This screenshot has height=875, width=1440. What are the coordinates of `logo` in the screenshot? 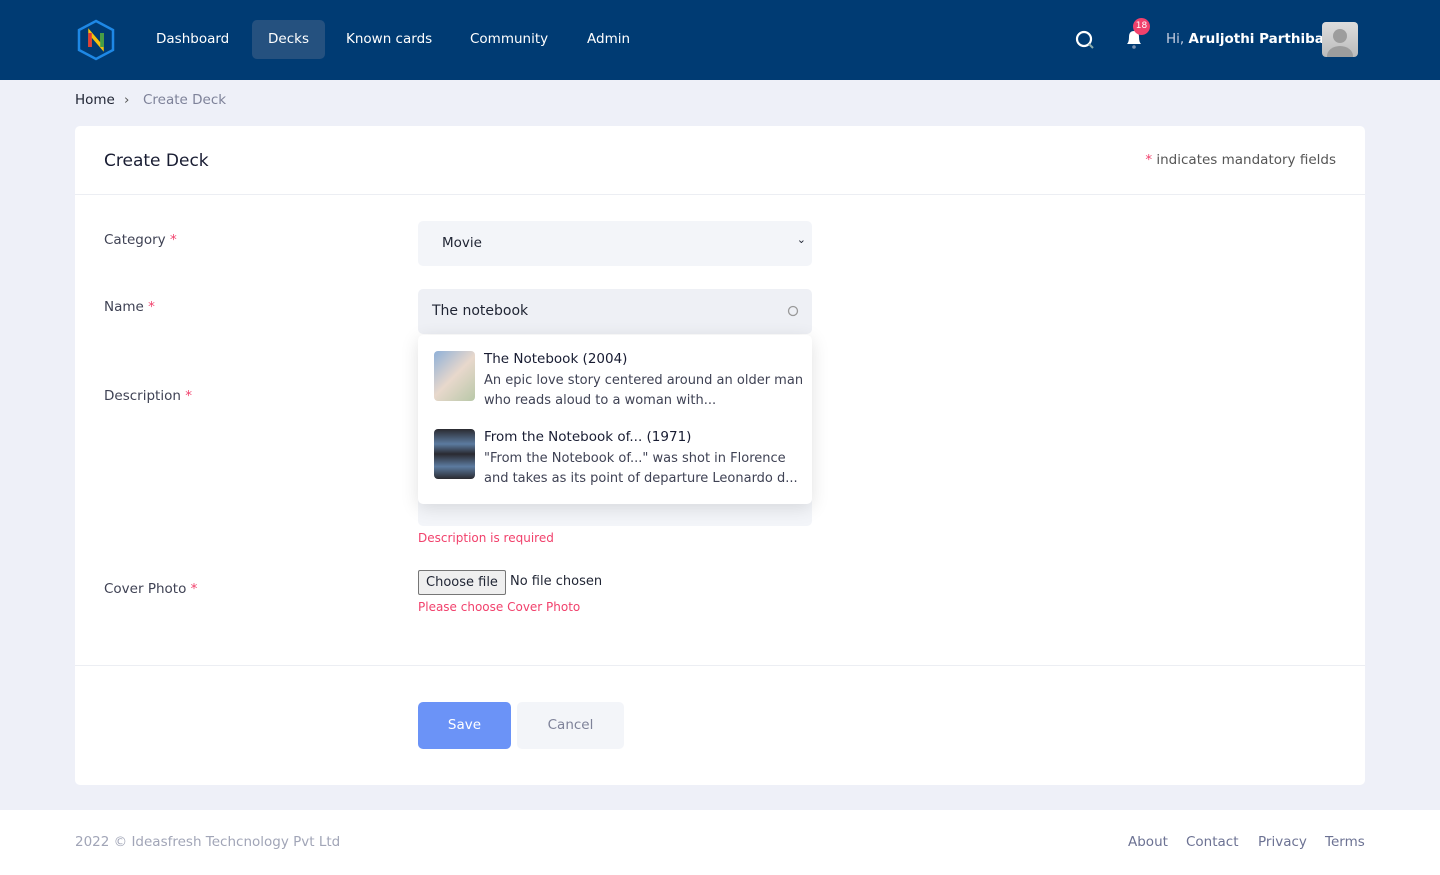 It's located at (96, 40).